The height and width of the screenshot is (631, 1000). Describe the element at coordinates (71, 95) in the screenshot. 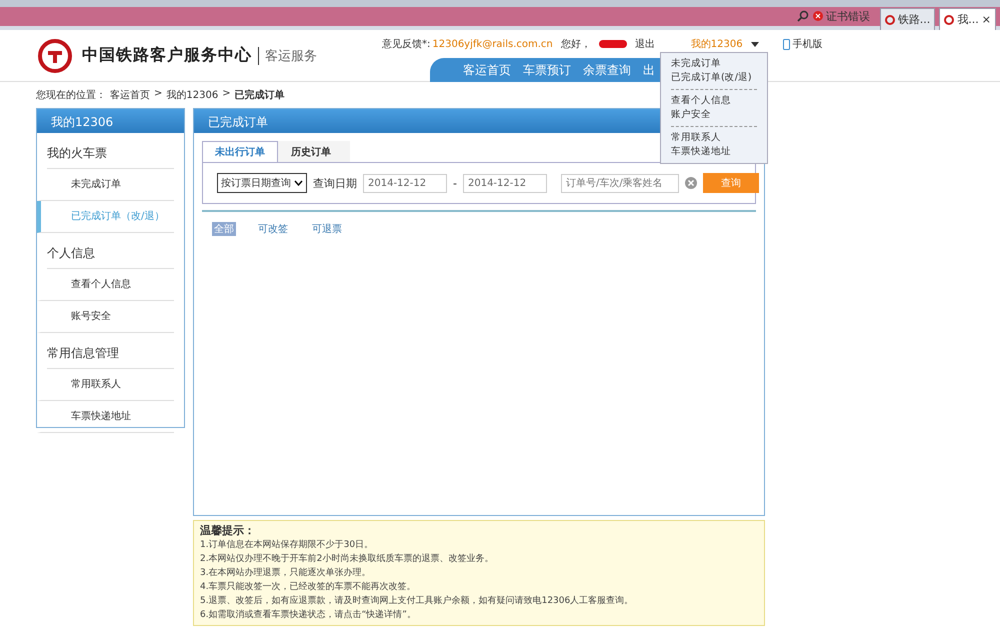

I see `breadcrumb-label: 您现在的位置：` at that location.